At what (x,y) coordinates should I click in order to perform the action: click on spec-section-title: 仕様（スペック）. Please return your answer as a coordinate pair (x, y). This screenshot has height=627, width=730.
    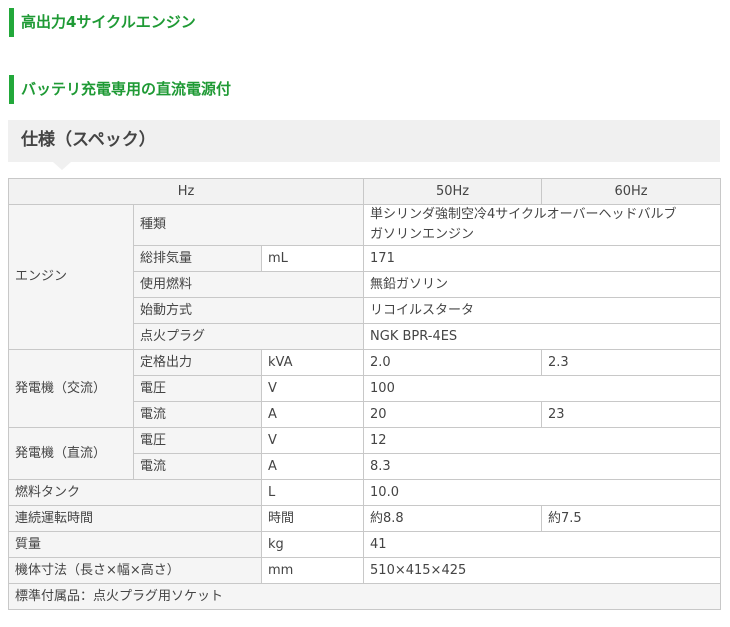
    Looking at the image, I should click on (364, 145).